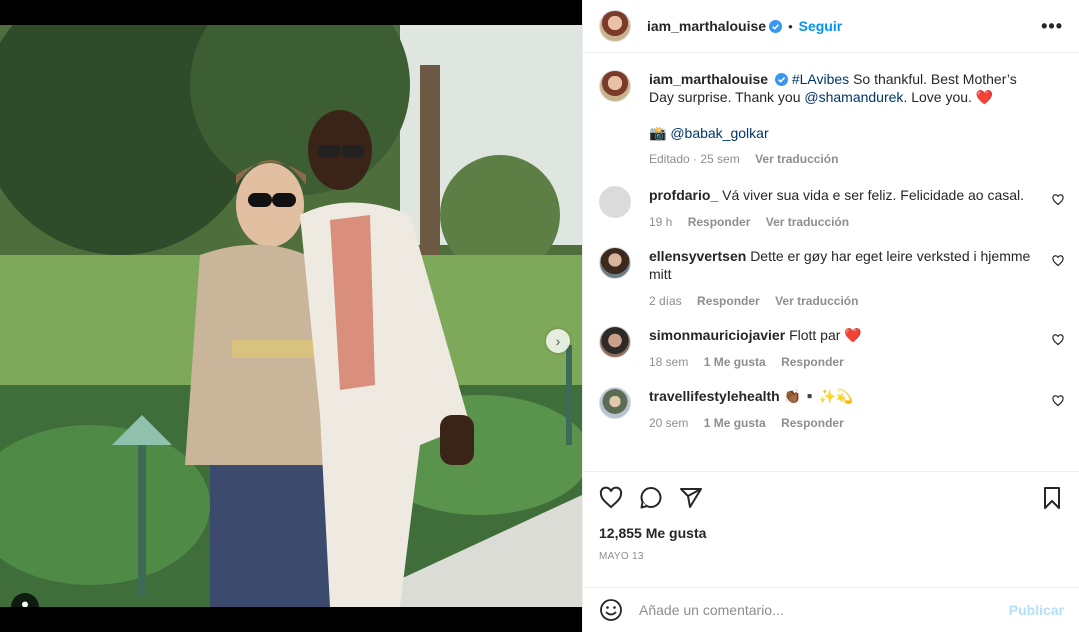 The image size is (1079, 632). I want to click on comment-meta: 20 sem 1 Me gusta Responder, so click(846, 423).